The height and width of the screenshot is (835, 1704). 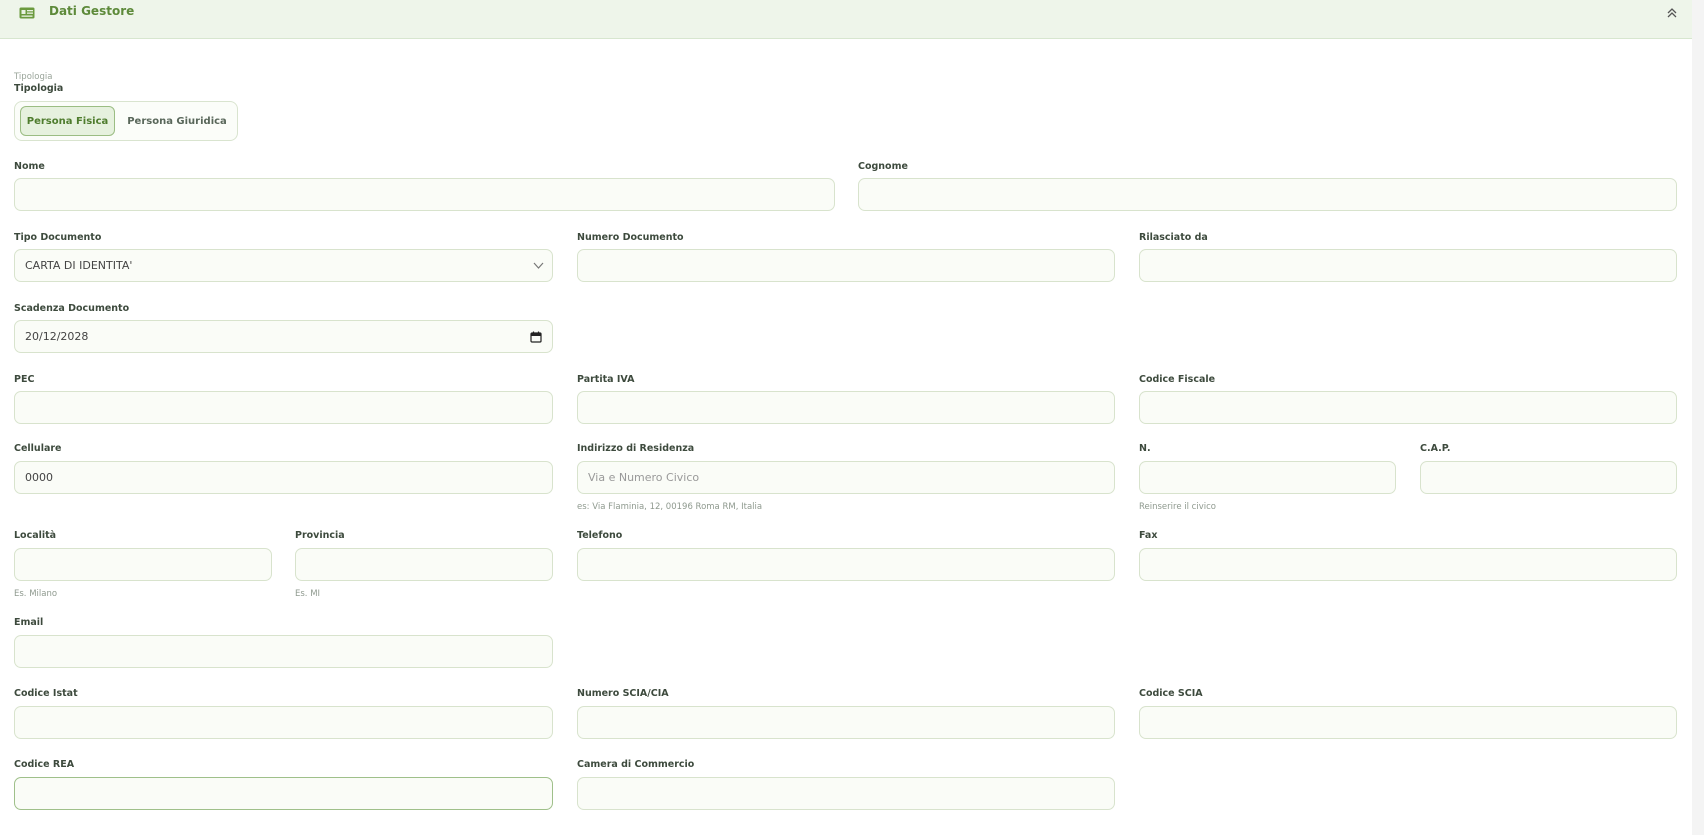 I want to click on email-label: Email, so click(x=29, y=622).